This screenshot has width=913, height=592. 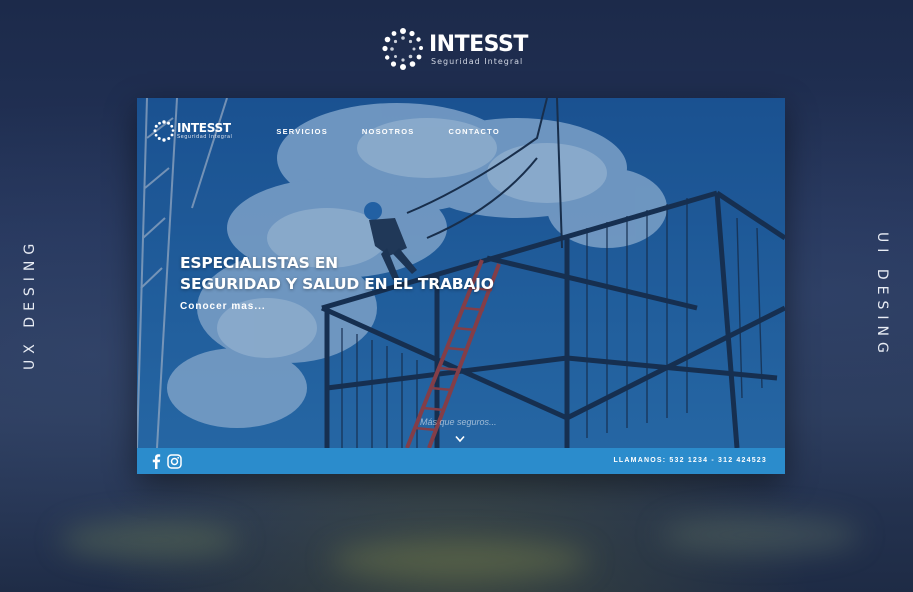 What do you see at coordinates (388, 131) in the screenshot?
I see `nav-link-nosotros: NOSOTROS` at bounding box center [388, 131].